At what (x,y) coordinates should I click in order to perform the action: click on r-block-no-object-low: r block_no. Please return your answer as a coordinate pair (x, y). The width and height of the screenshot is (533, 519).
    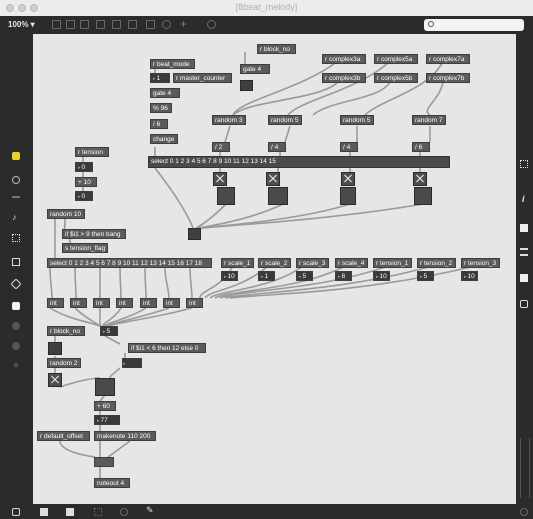
    Looking at the image, I should click on (66, 331).